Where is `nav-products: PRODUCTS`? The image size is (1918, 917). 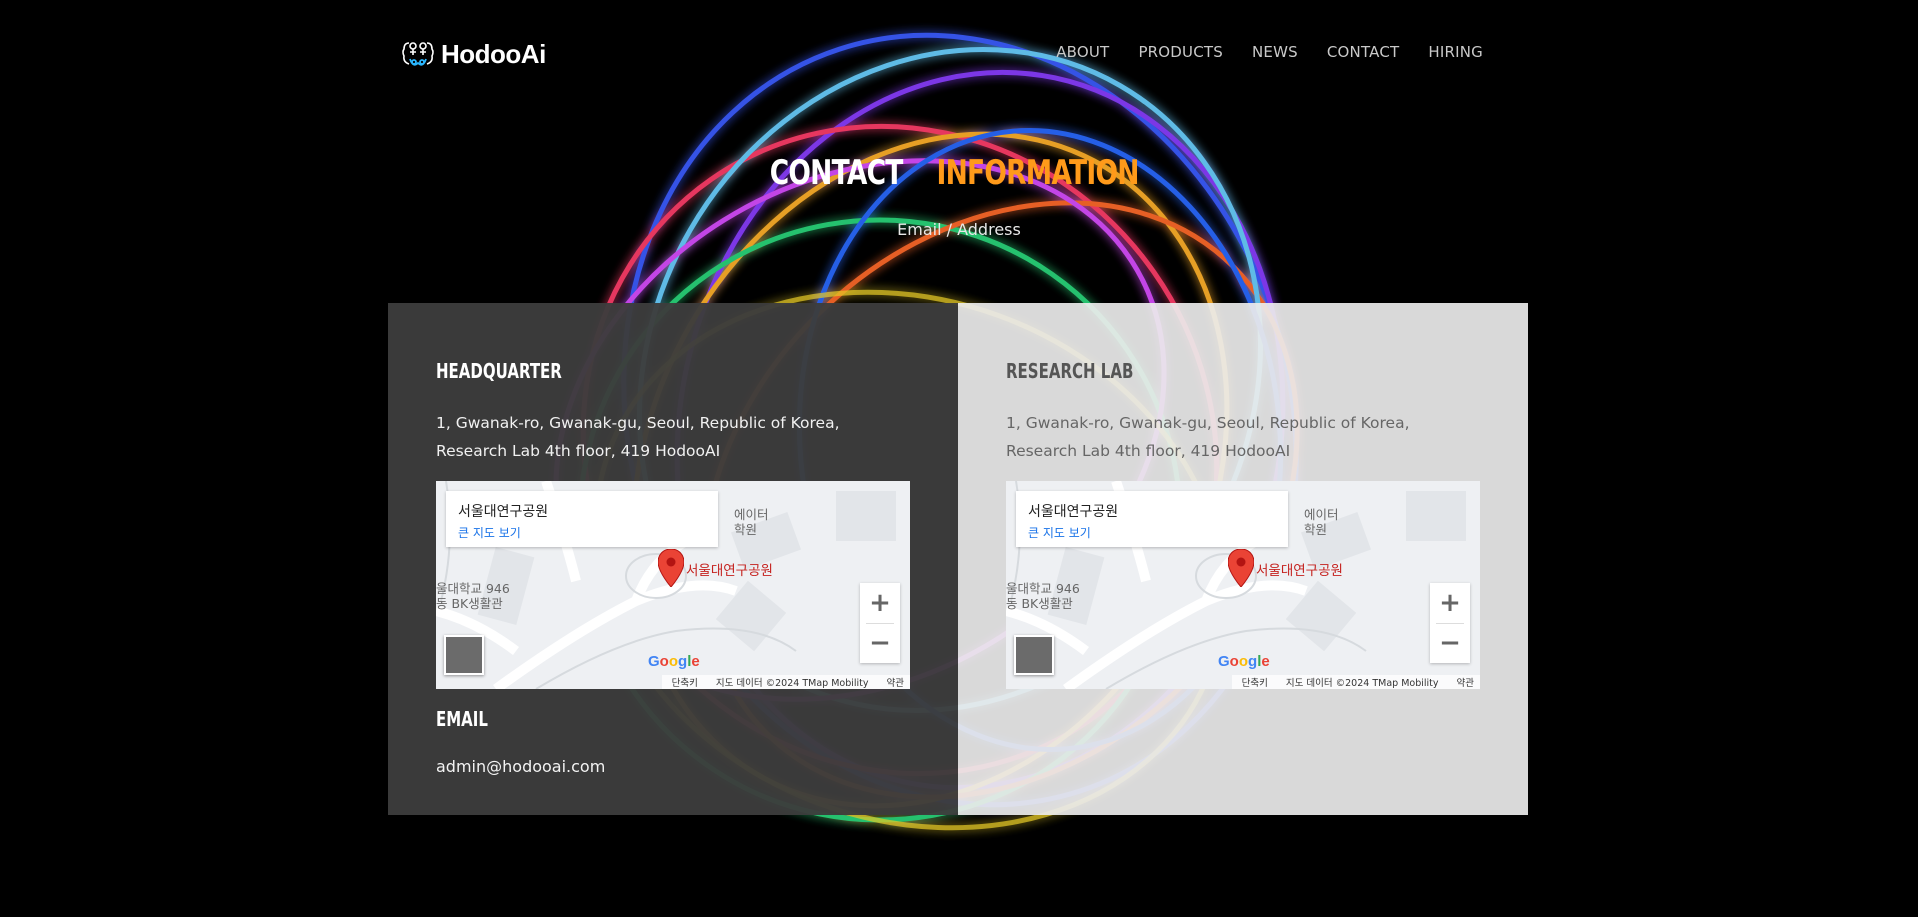 nav-products: PRODUCTS is located at coordinates (1180, 52).